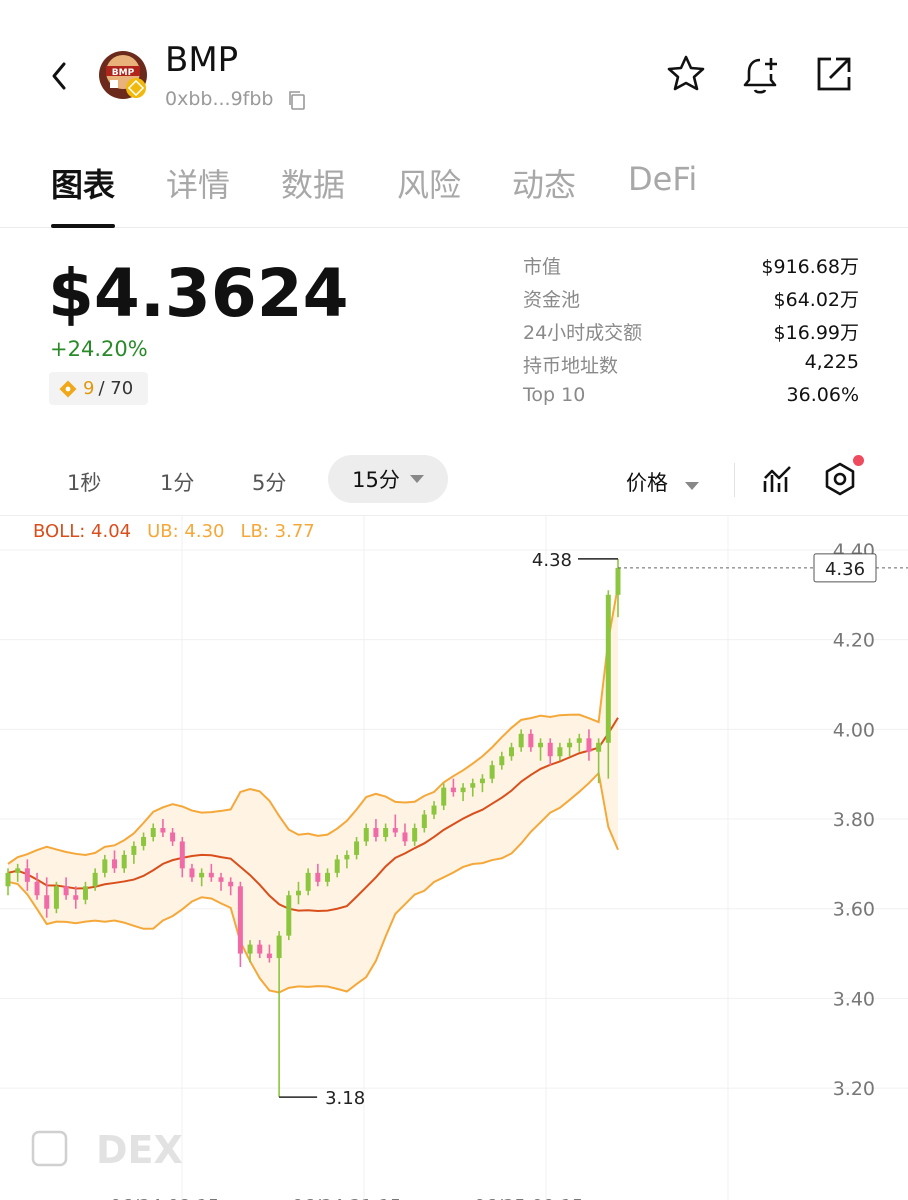 Image resolution: width=908 pixels, height=1200 pixels. Describe the element at coordinates (734, 480) in the screenshot. I see `divider` at that location.